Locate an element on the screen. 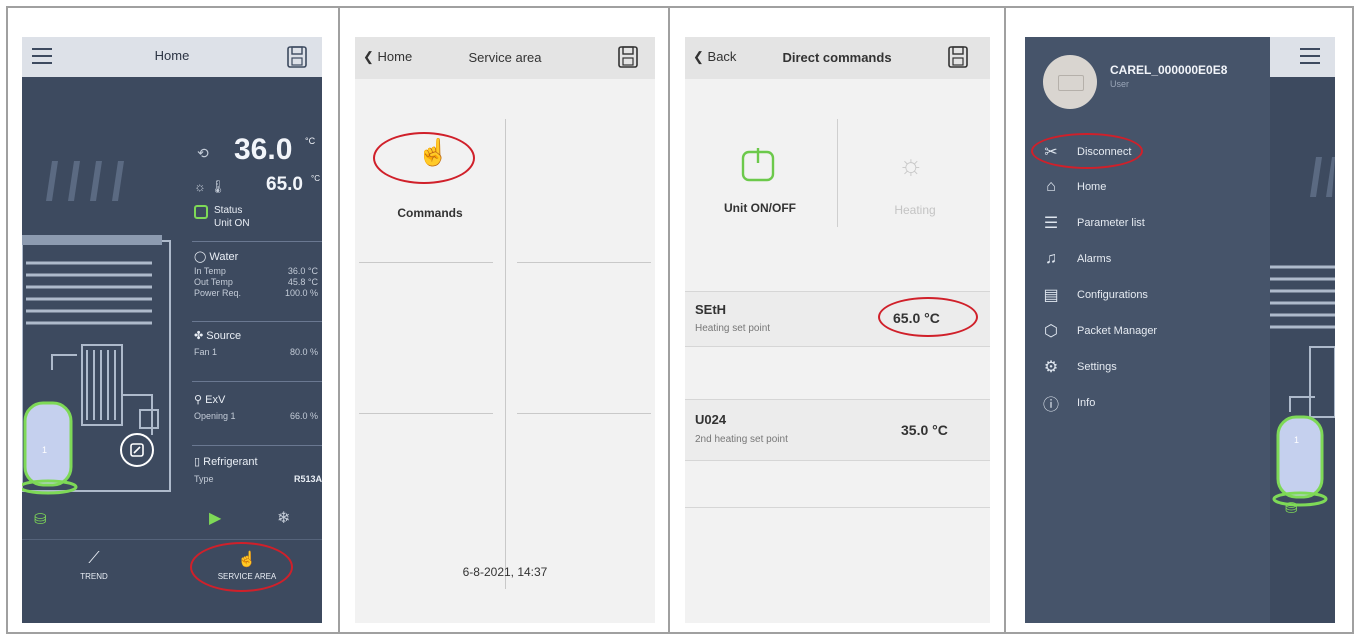 The height and width of the screenshot is (641, 1361). home-icon: ⌂ is located at coordinates (1051, 186).